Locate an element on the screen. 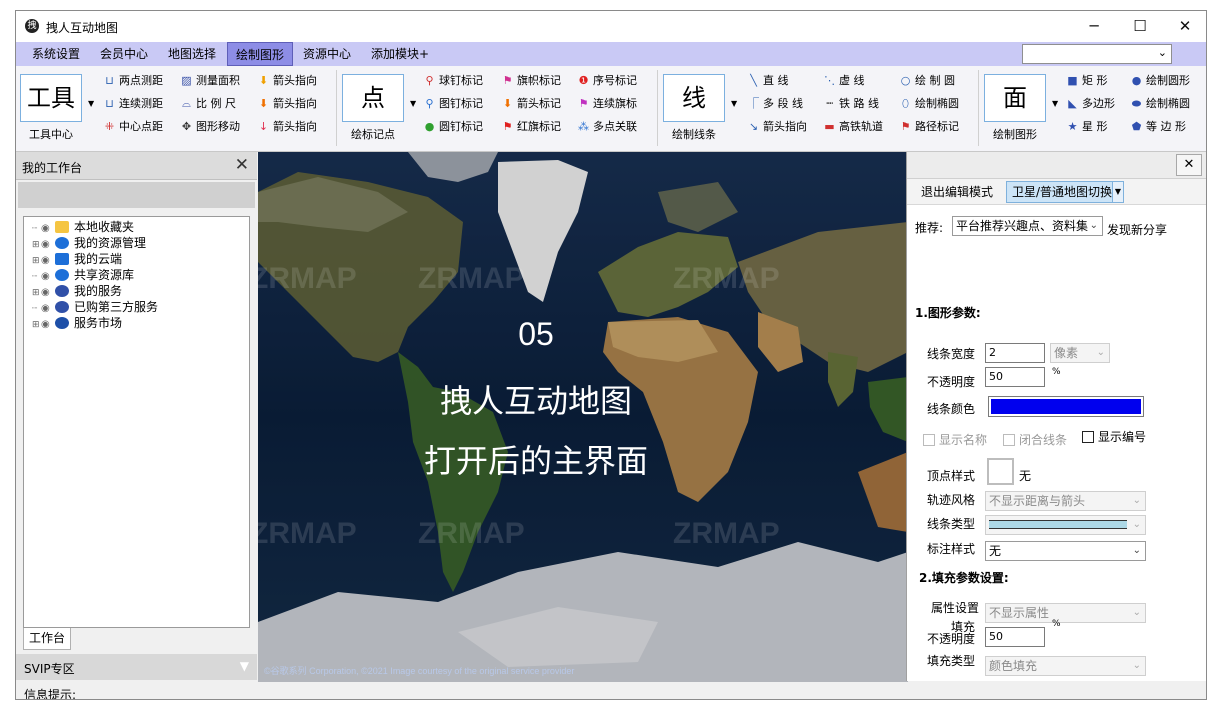  line-ellipse: ⬯ 绘制椭圆 is located at coordinates (928, 104).